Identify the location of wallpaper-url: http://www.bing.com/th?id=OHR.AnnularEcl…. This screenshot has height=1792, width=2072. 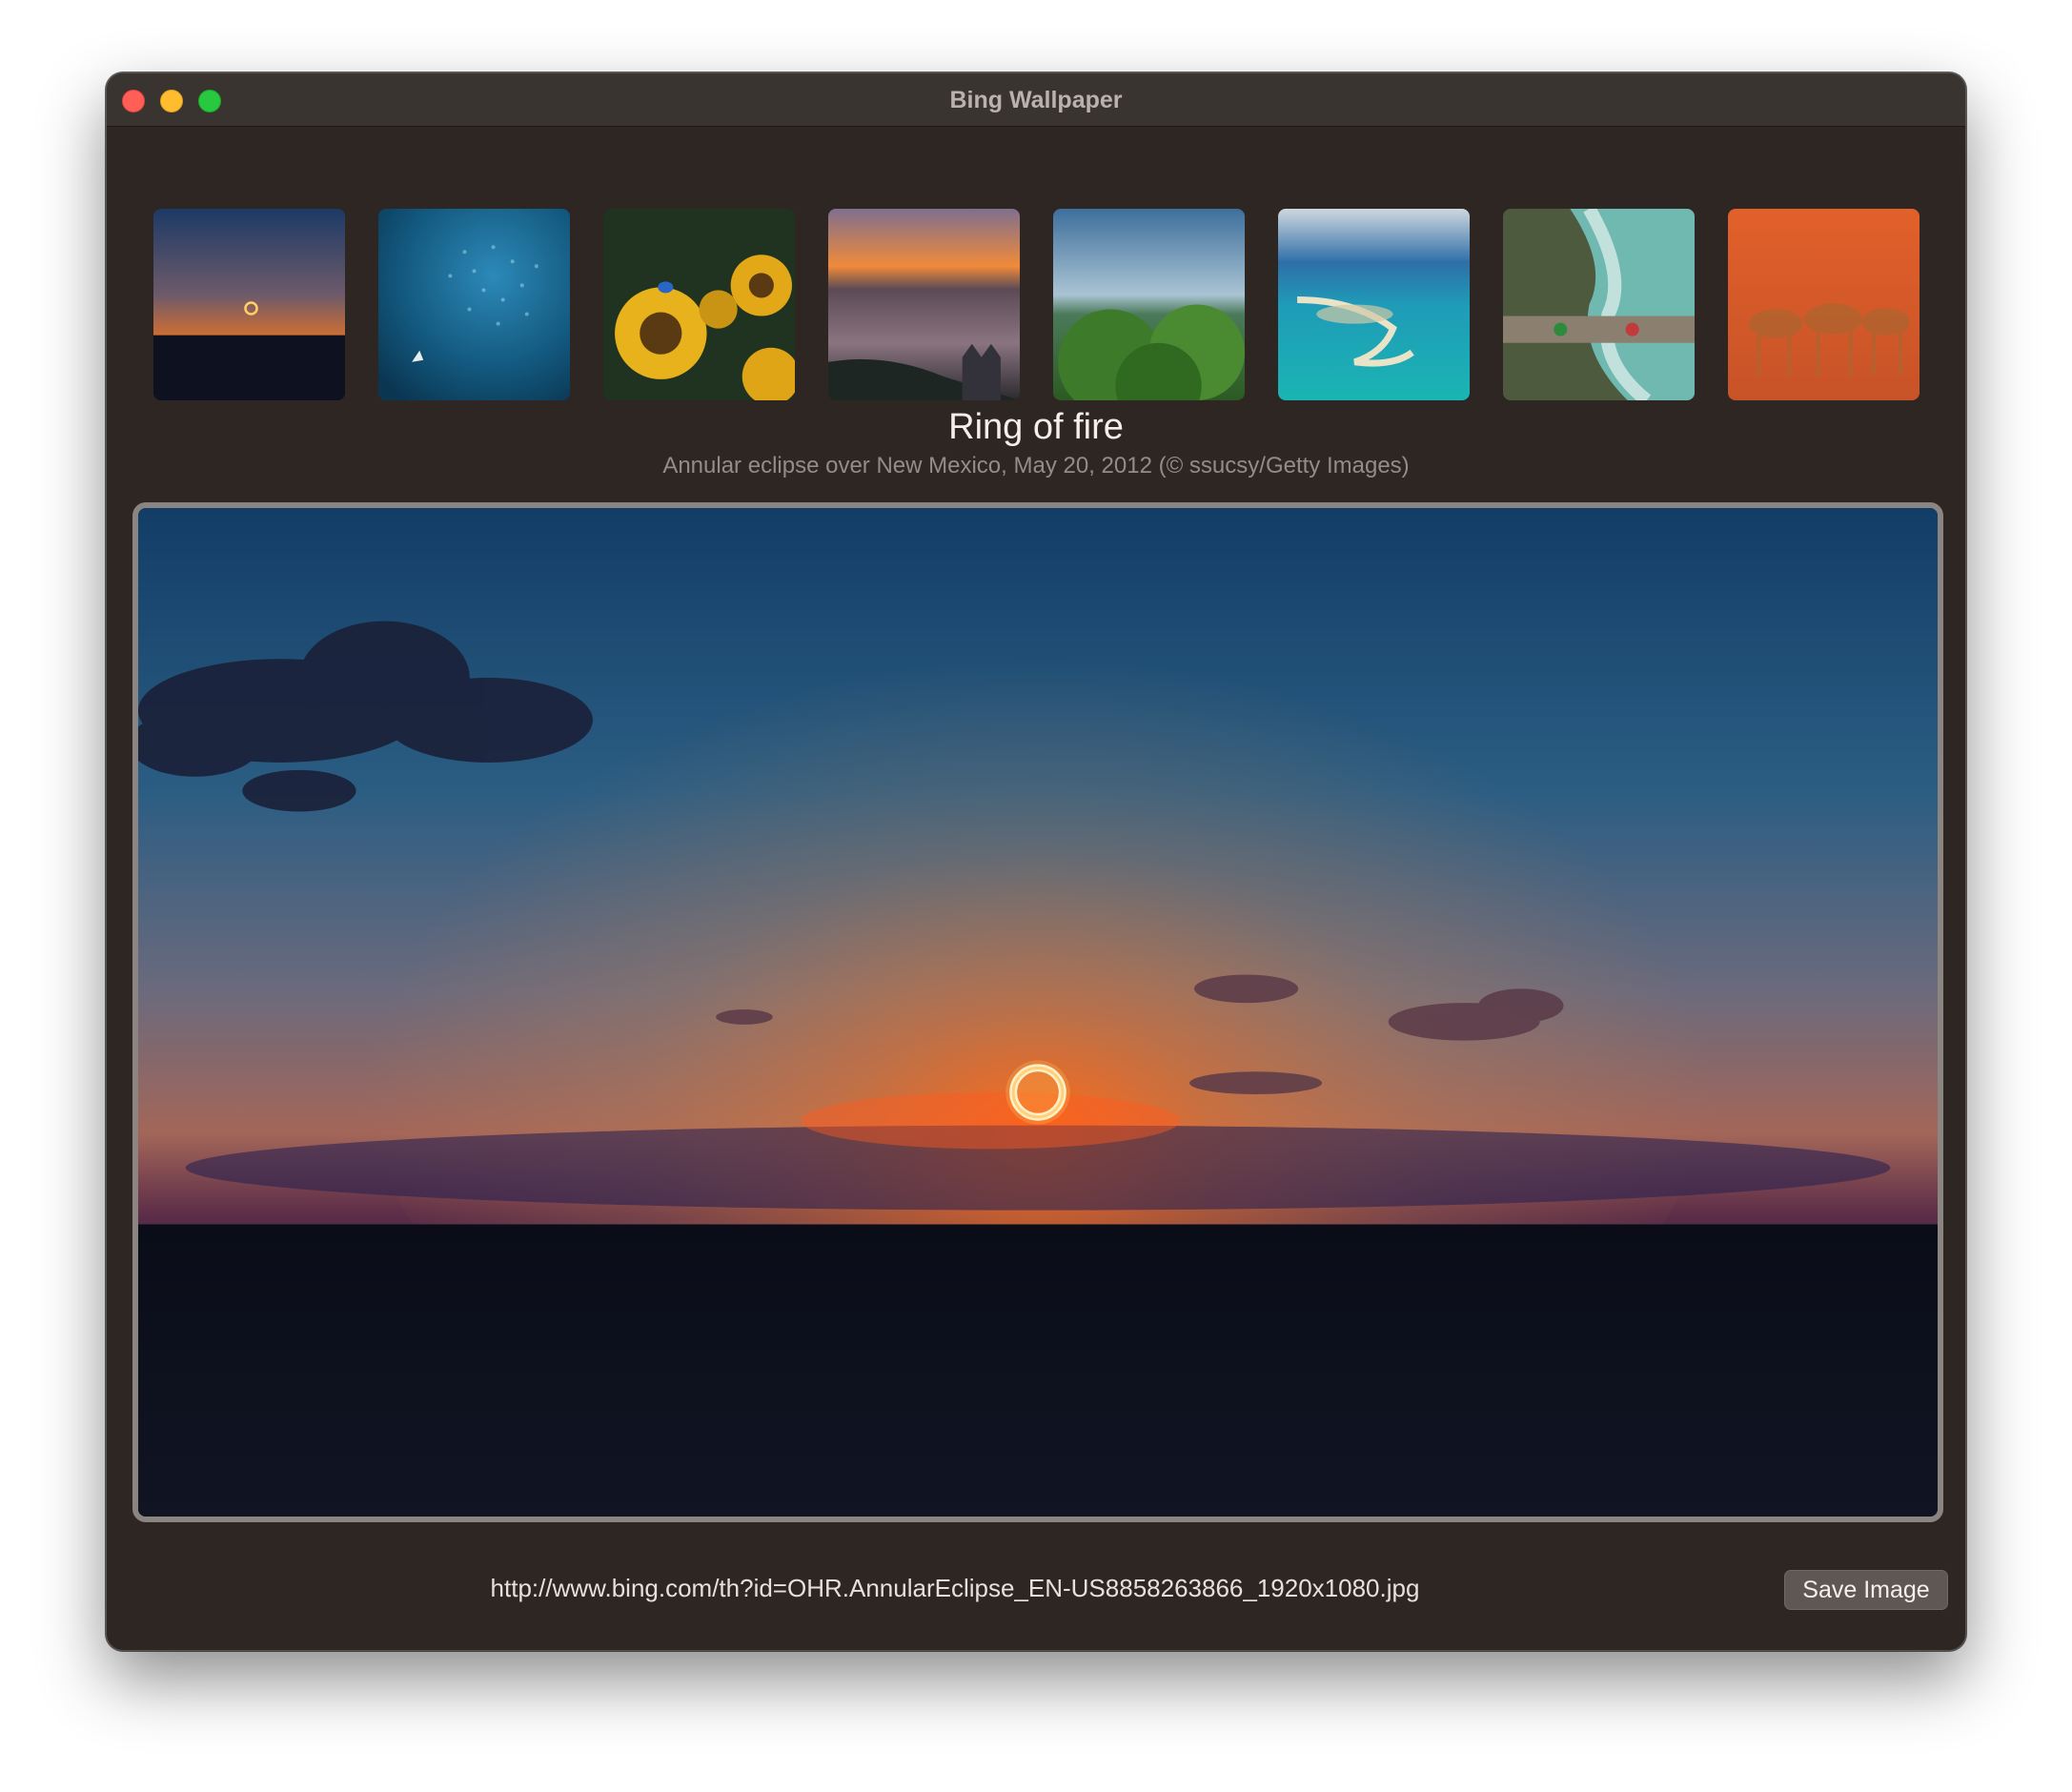
(955, 1588).